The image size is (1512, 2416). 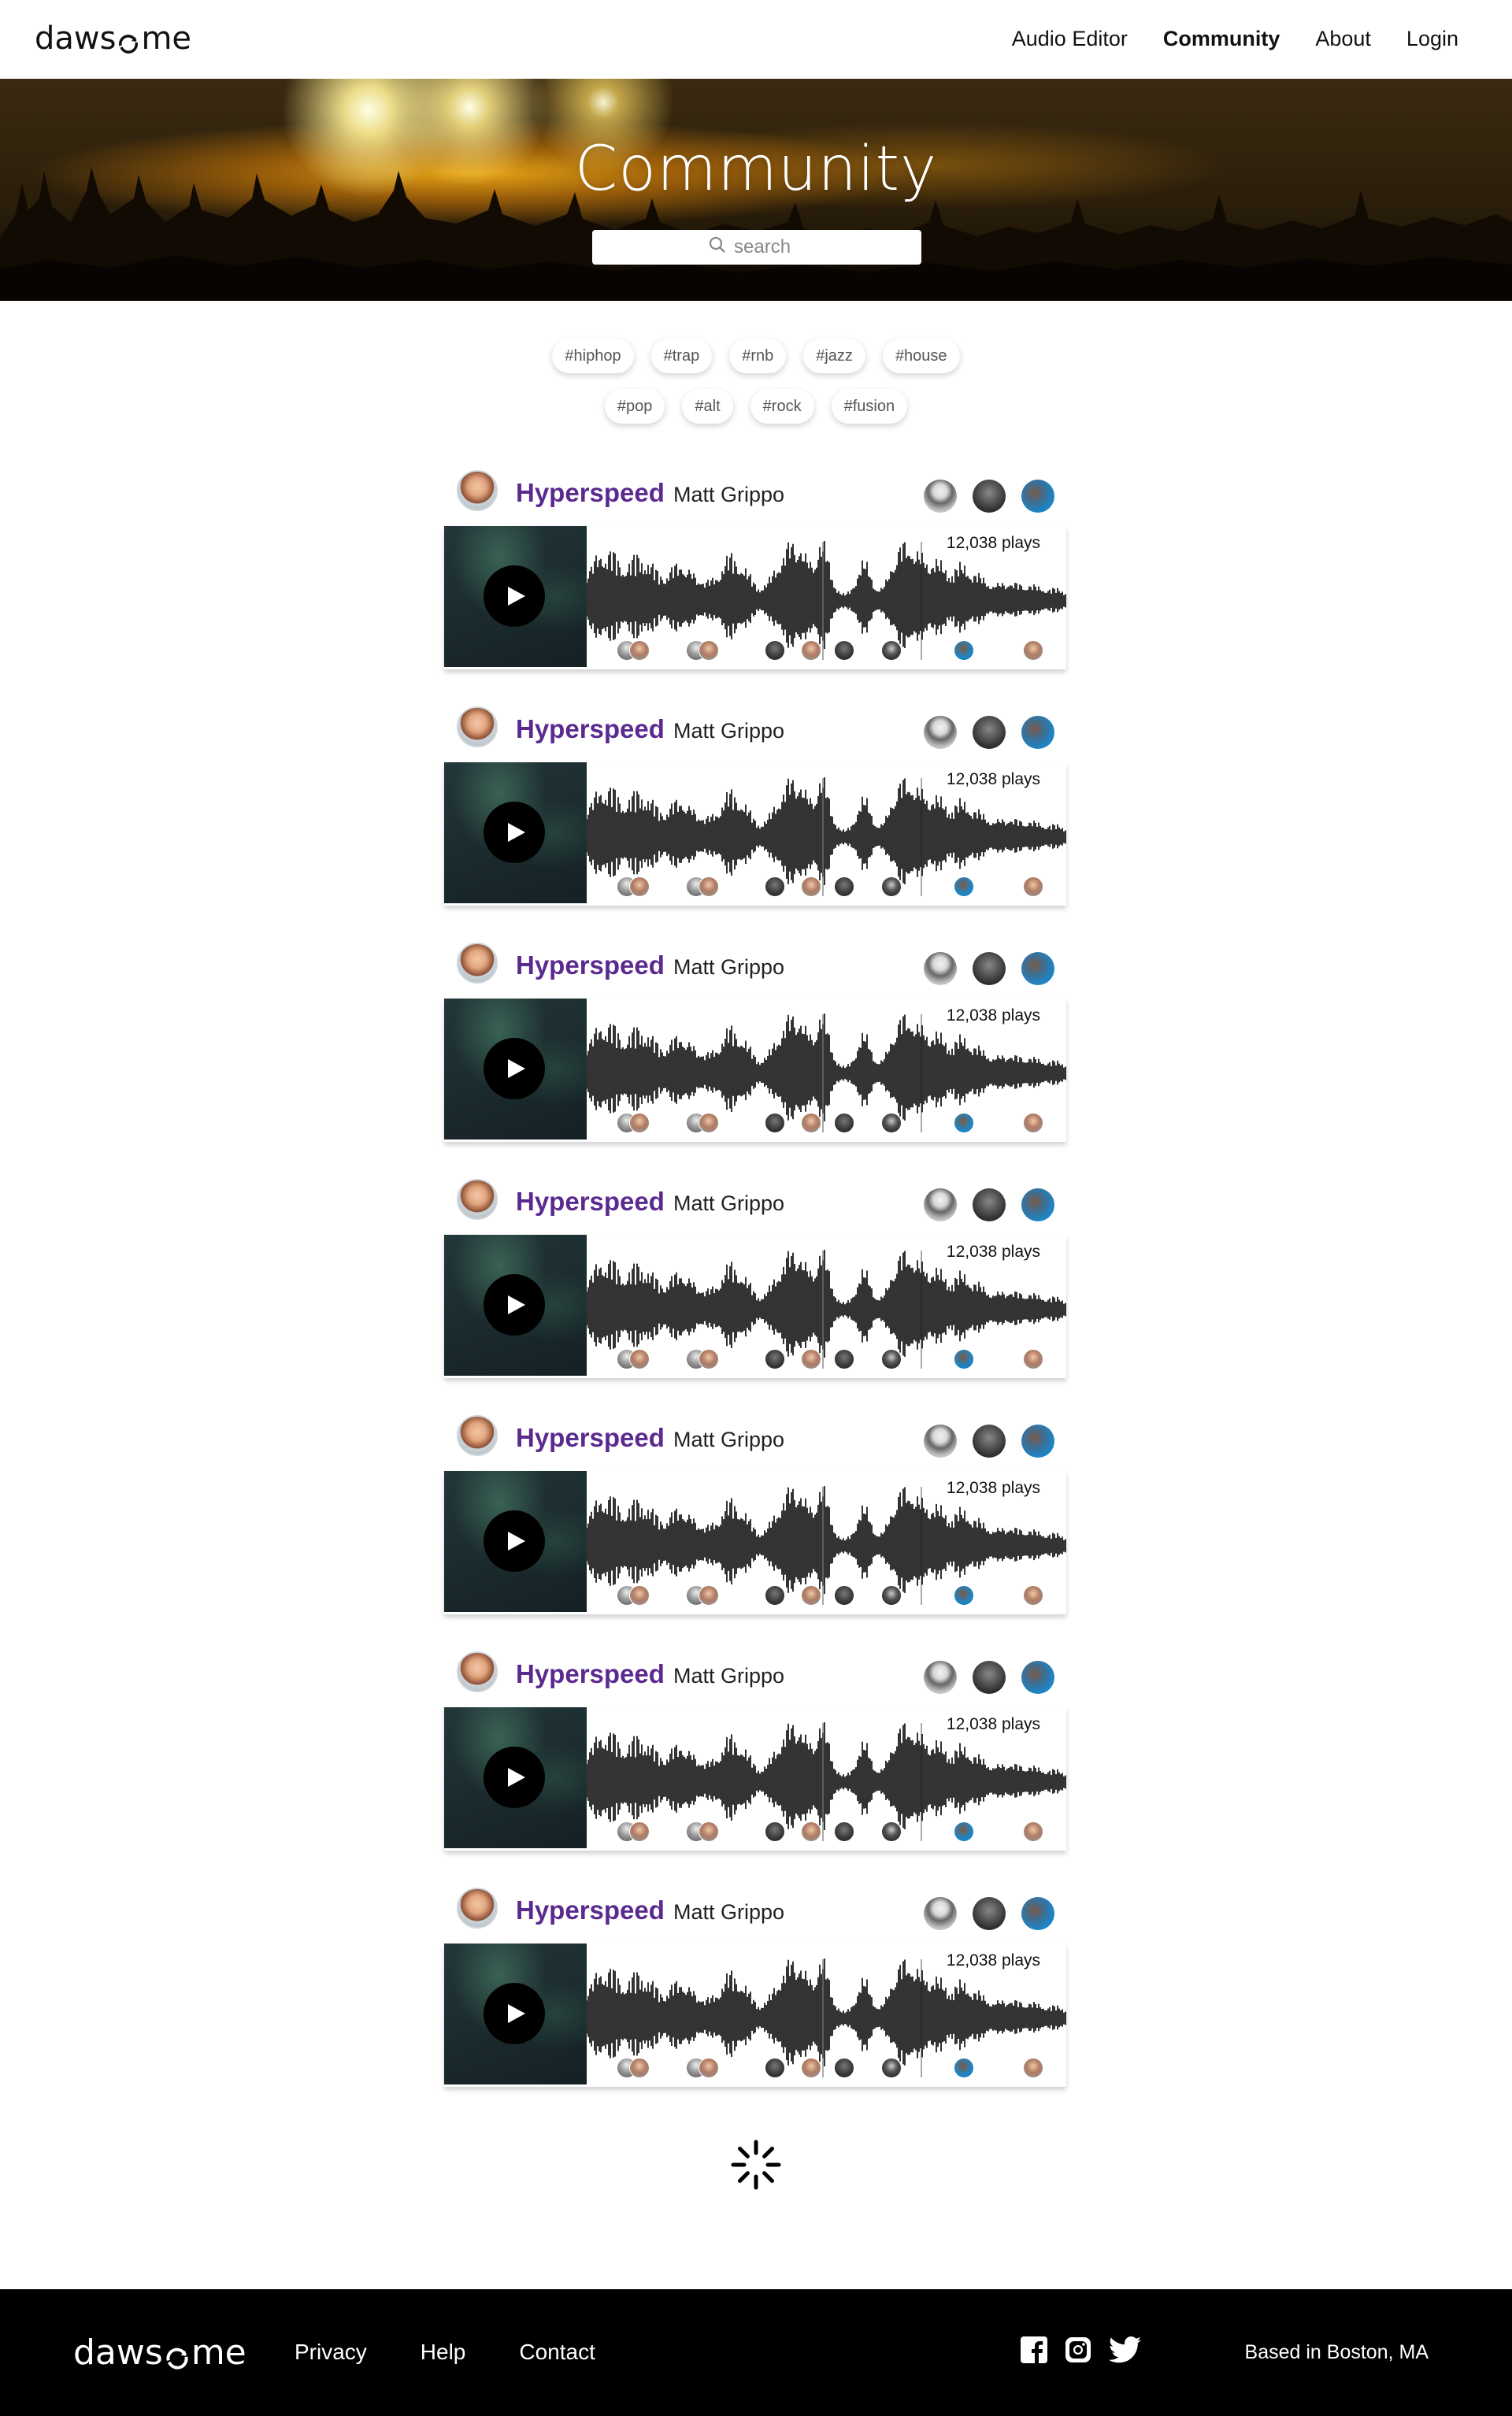 I want to click on instagram-icon, so click(x=1078, y=2351).